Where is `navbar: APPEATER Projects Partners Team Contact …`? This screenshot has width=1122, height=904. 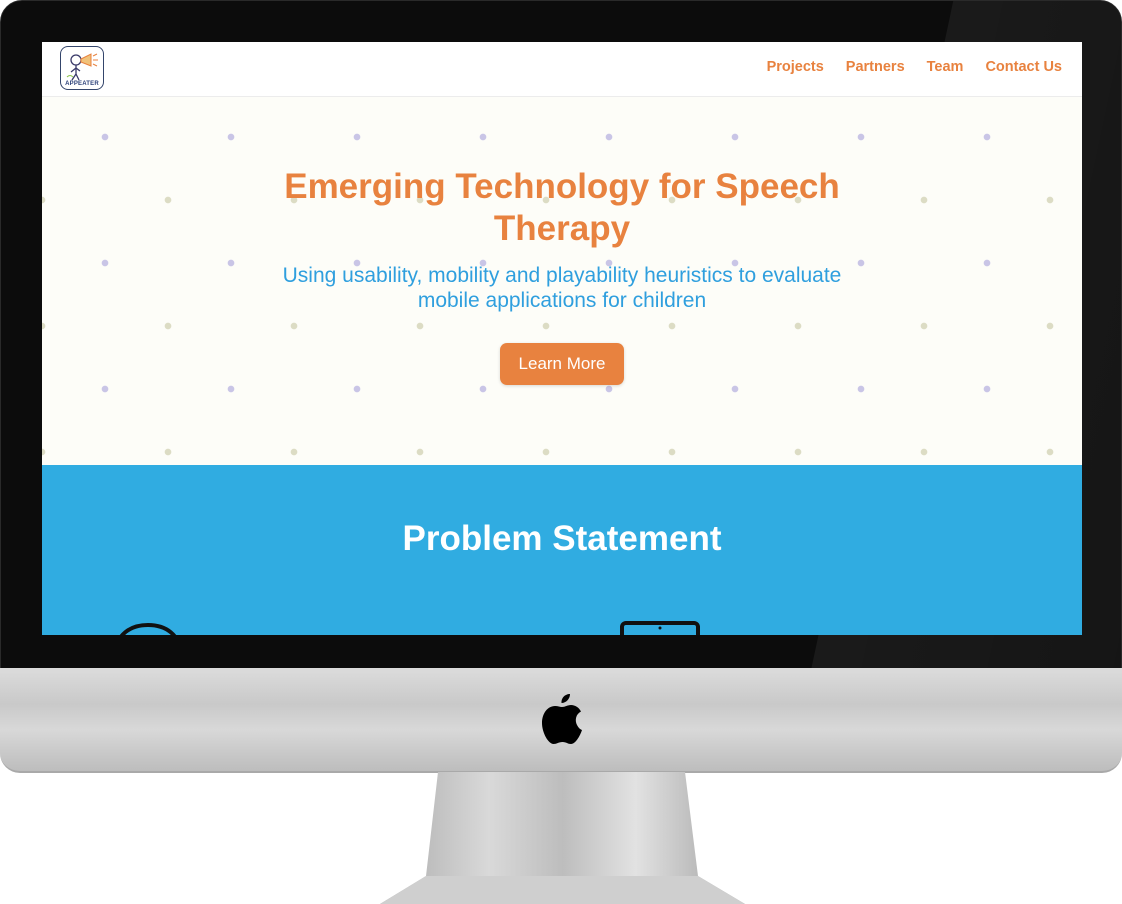 navbar: APPEATER Projects Partners Team Contact … is located at coordinates (562, 69).